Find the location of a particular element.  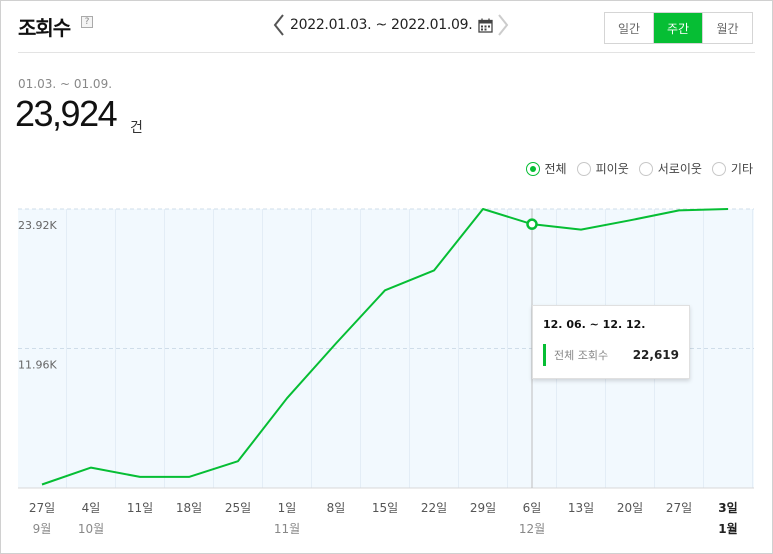

x-tick-label: 15일 is located at coordinates (385, 508).